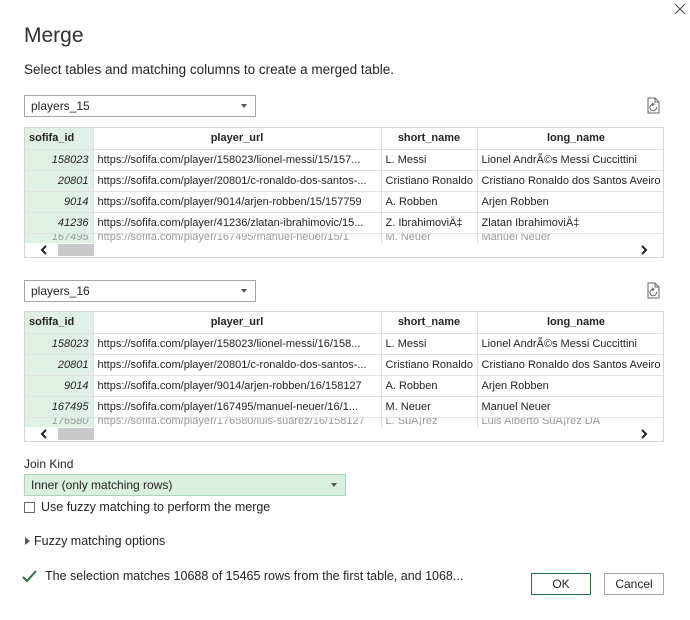  What do you see at coordinates (100, 541) in the screenshot?
I see `fuzzy-options-label: Fuzzy matching options` at bounding box center [100, 541].